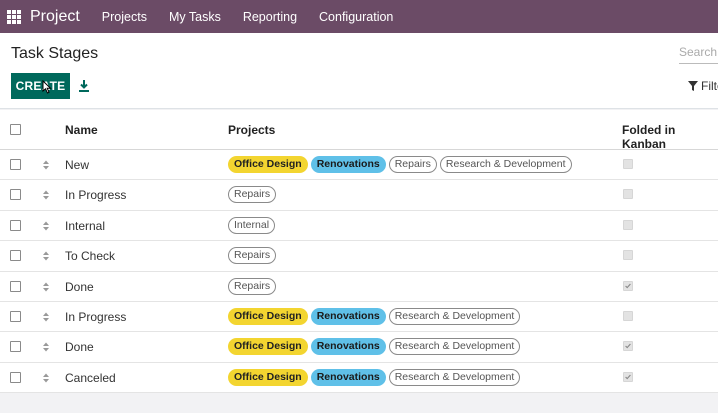  I want to click on table-row: Done Repairs, so click(359, 287).